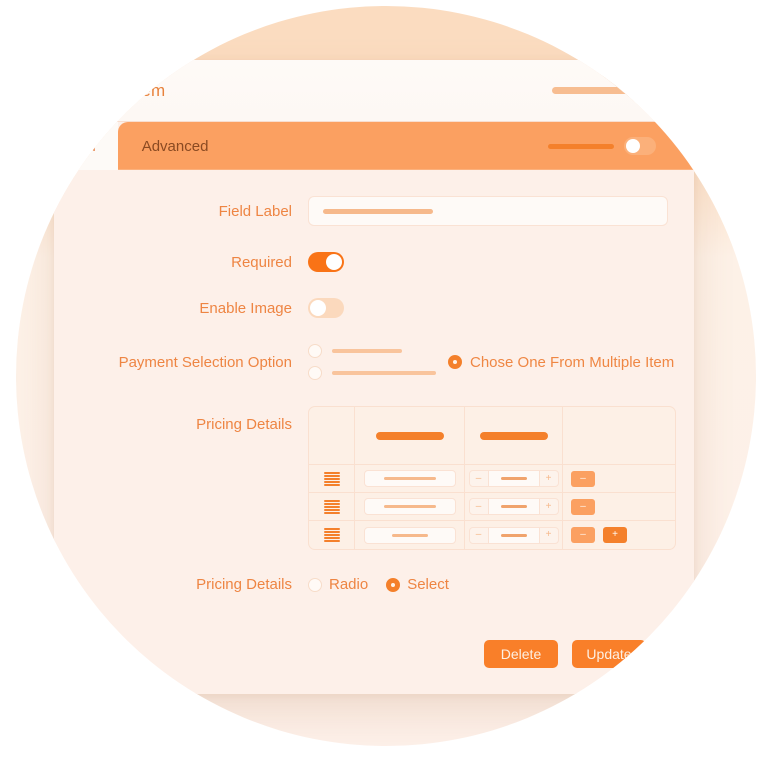 This screenshot has height=772, width=768. I want to click on payment-selection-option-label: Payment Selection Option, so click(205, 362).